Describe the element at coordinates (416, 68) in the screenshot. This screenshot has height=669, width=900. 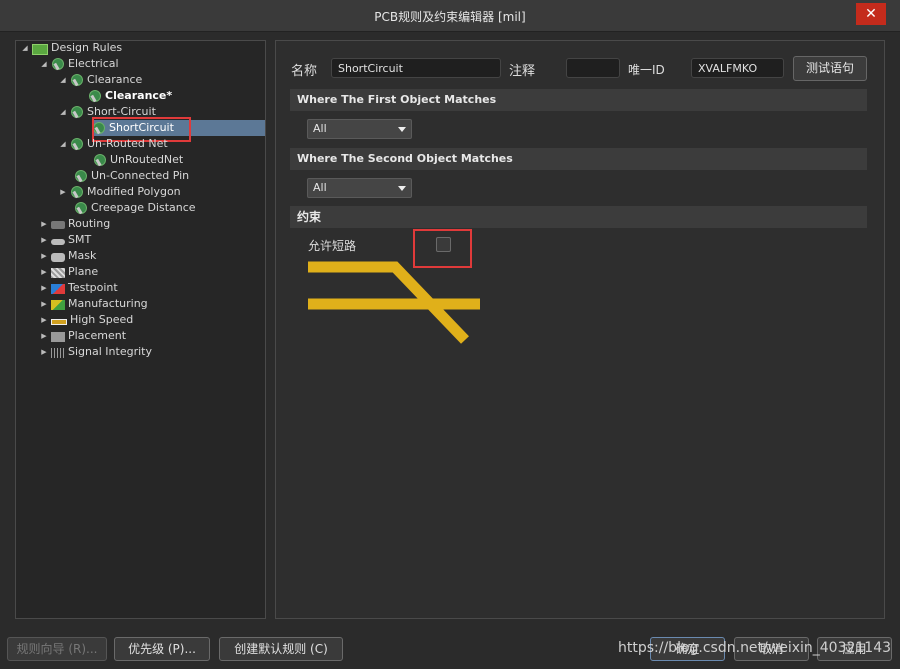
I see `name-field: ShortCircuit` at that location.